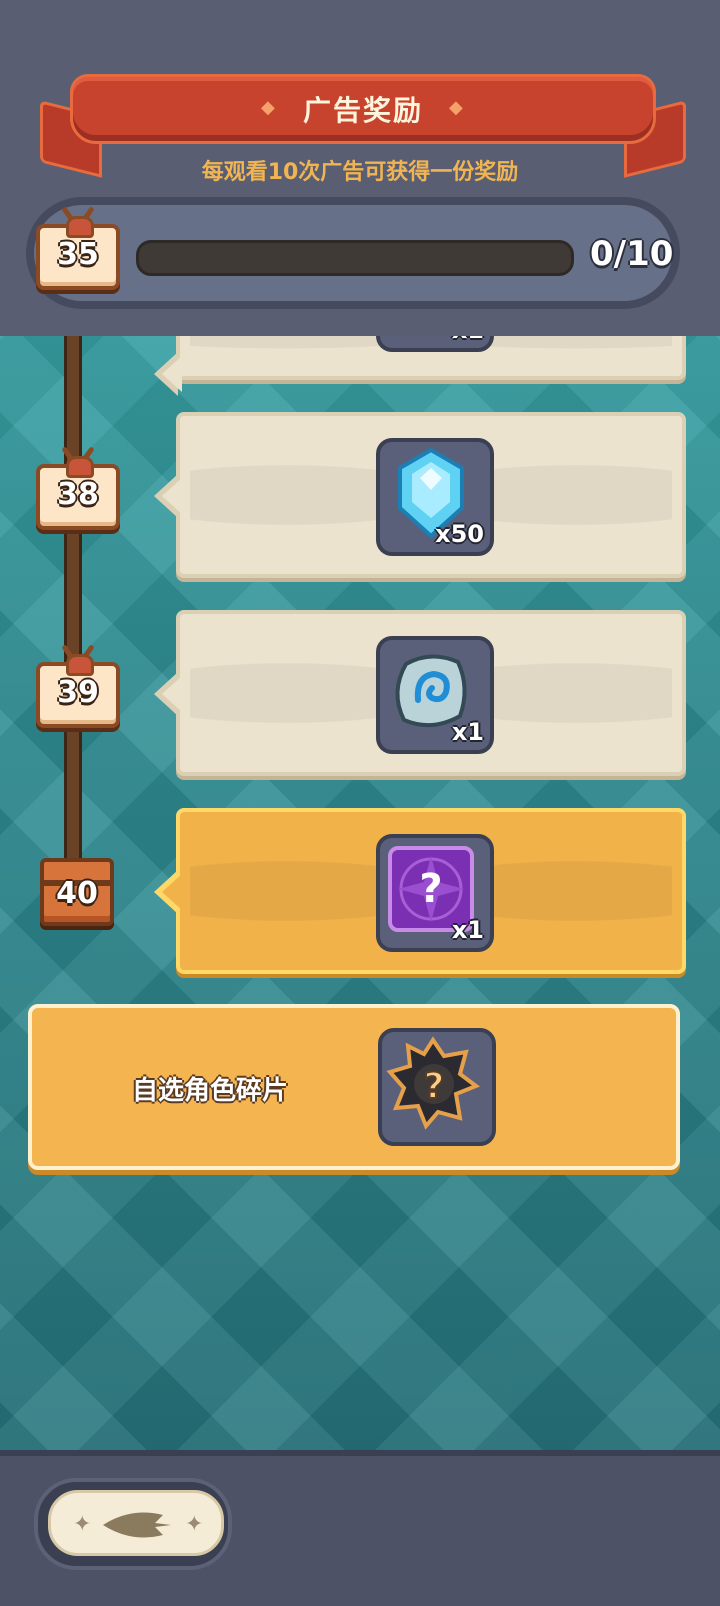  I want to click on reward-slot: ? x1, so click(435, 893).